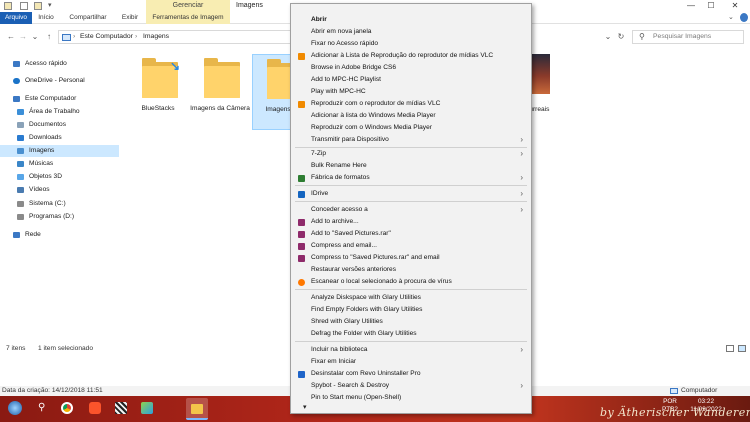  Describe the element at coordinates (411, 140) in the screenshot. I see `menu-item-transmitir: Transmitir para Dispositivo ›` at that location.